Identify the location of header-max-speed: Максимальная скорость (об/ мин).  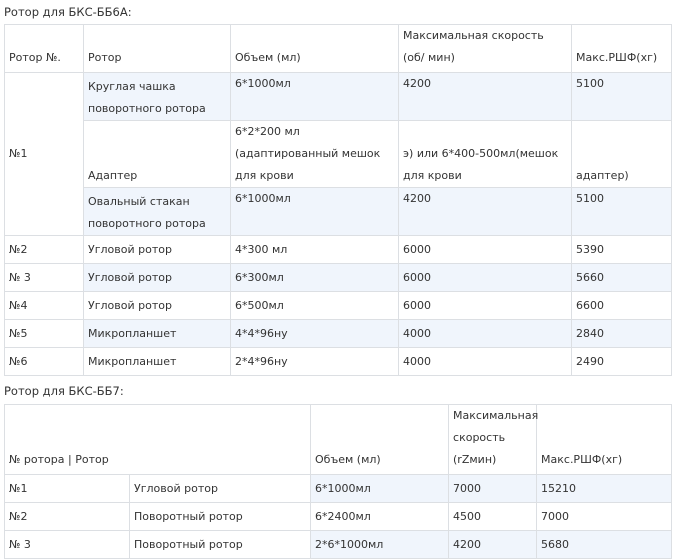
(485, 48).